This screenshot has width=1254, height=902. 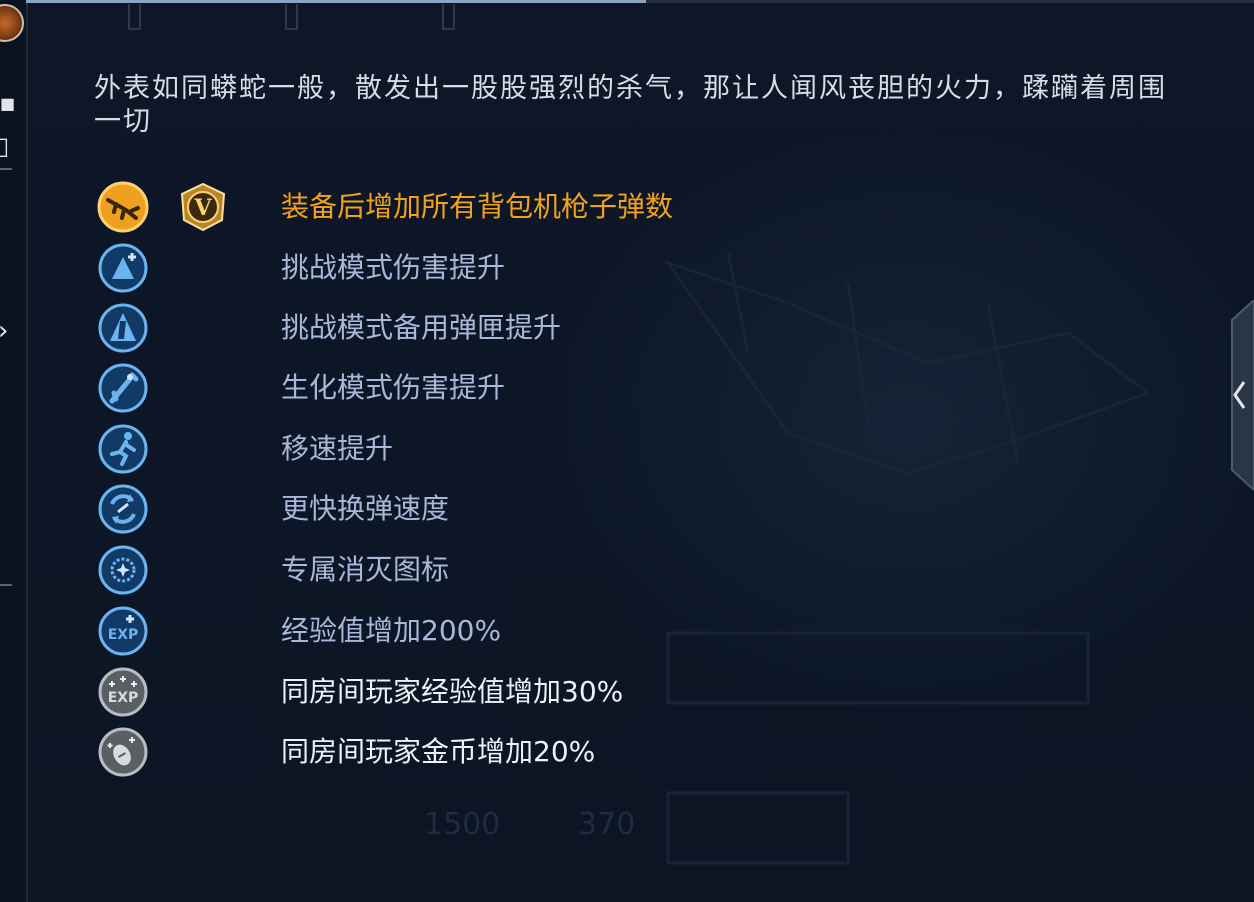 I want to click on item-description: 外表如同蟒蛇一般，散发出一股股强烈的杀气，那让人闻风丧胆的火力，蹂躏着周围一切, so click(x=630, y=105).